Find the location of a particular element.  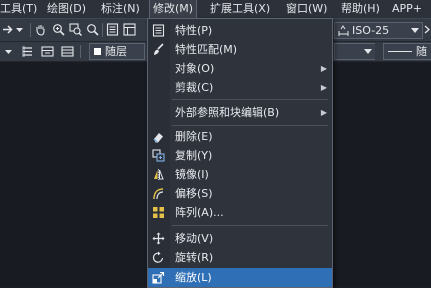

dimstyle-value: ISO-25 is located at coordinates (371, 30).